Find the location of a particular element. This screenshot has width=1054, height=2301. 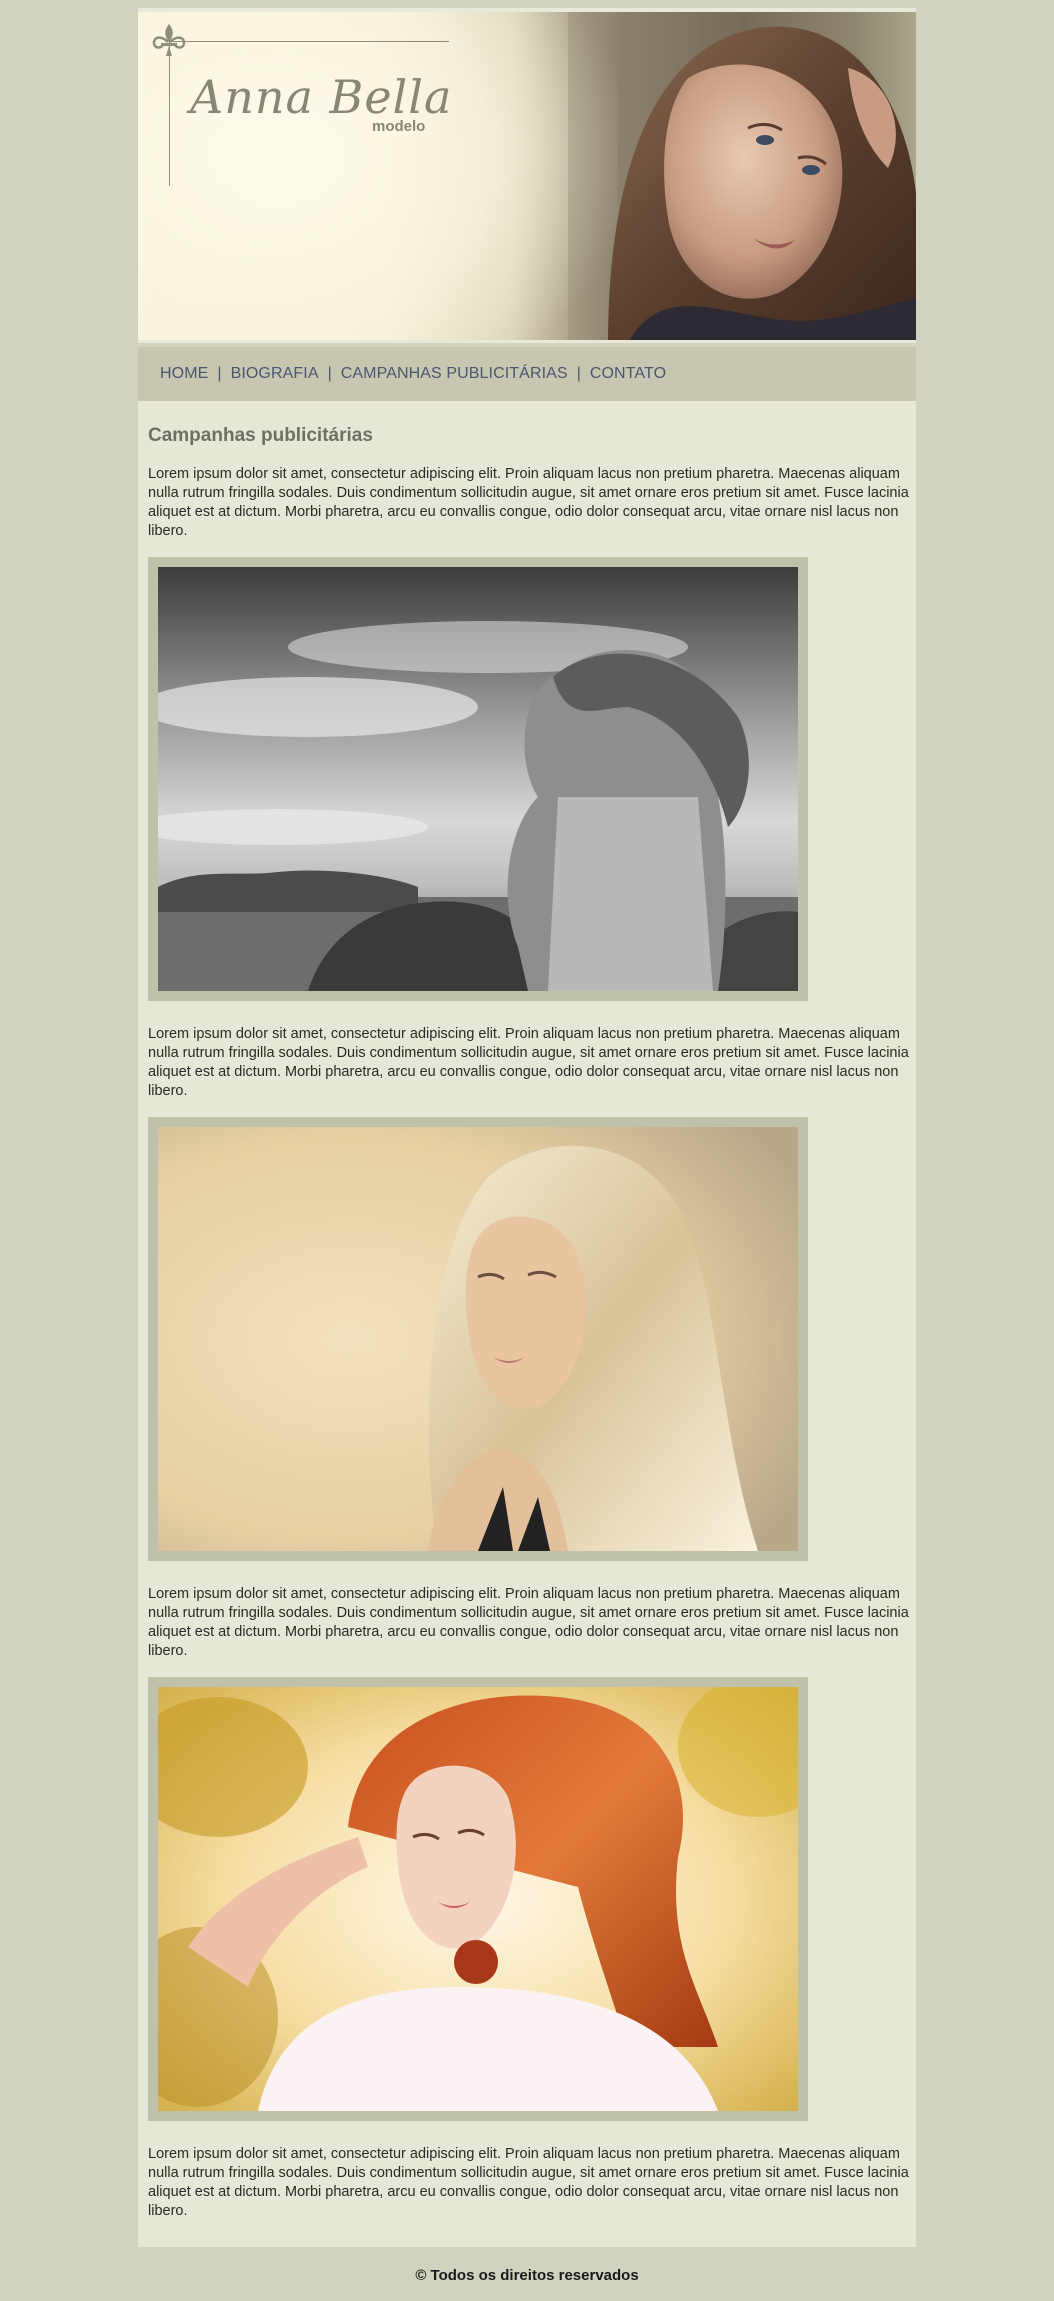

nav-item-biografia: BIOGRAFIA is located at coordinates (275, 374).